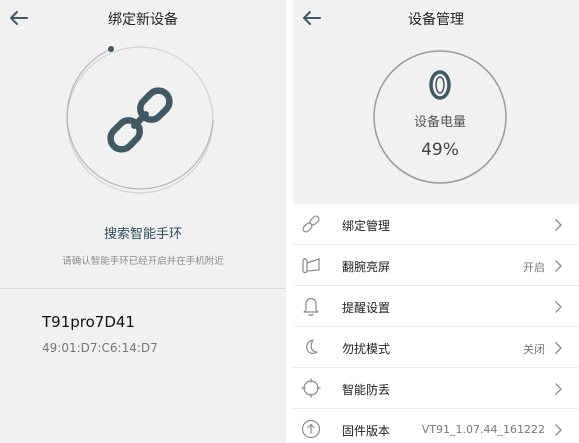 Image resolution: width=579 pixels, height=443 pixels. I want to click on search-hint: 请确认智能手环已经开启并在手机附近, so click(143, 261).